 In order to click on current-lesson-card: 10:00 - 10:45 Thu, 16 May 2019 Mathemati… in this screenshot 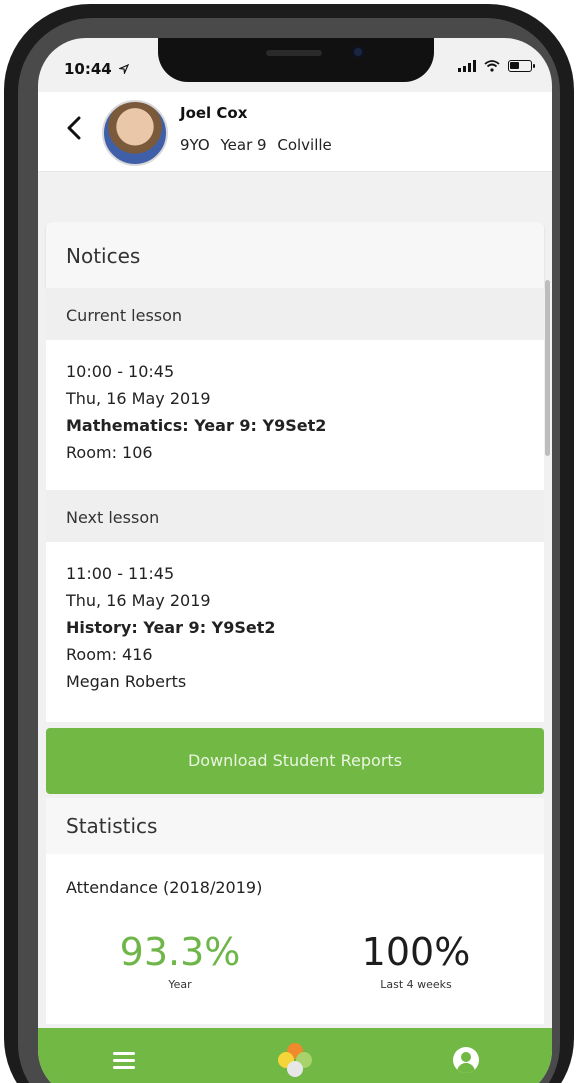, I will do `click(295, 415)`.